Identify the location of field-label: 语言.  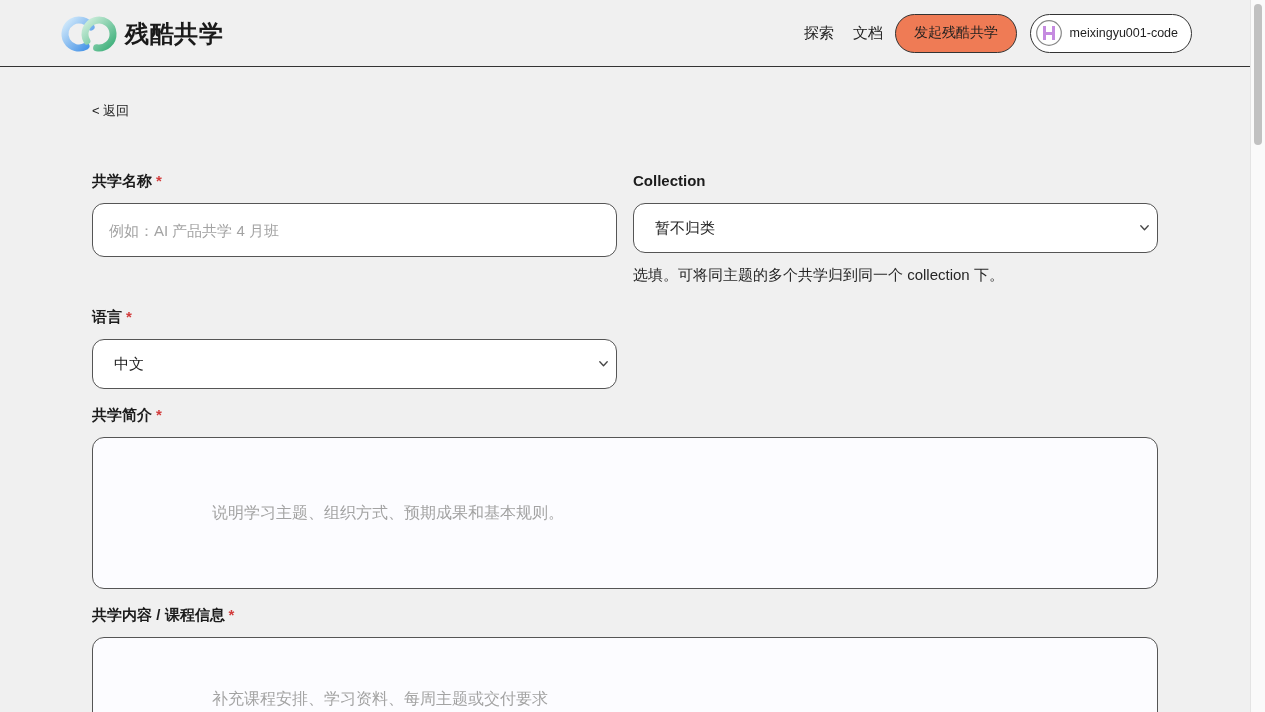
(107, 317).